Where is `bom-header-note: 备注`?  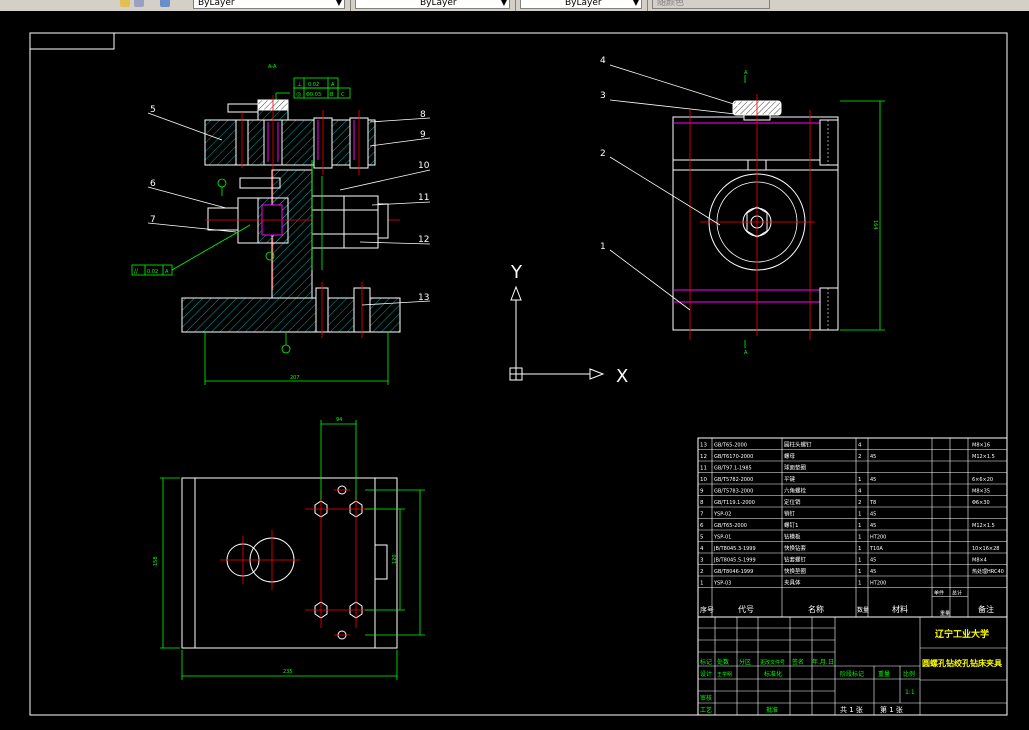
bom-header-note: 备注 is located at coordinates (986, 609).